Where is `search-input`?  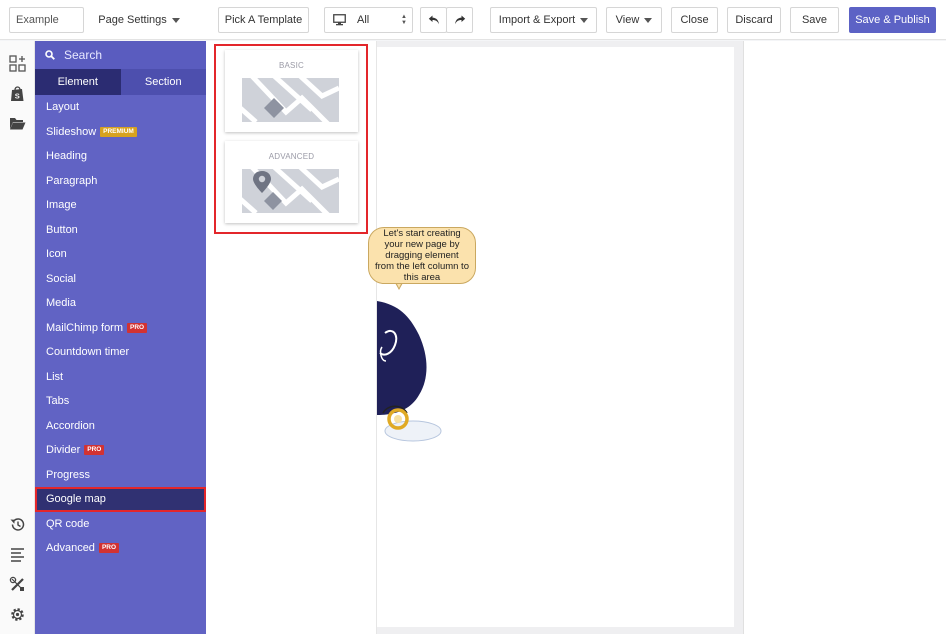
search-input is located at coordinates (129, 55).